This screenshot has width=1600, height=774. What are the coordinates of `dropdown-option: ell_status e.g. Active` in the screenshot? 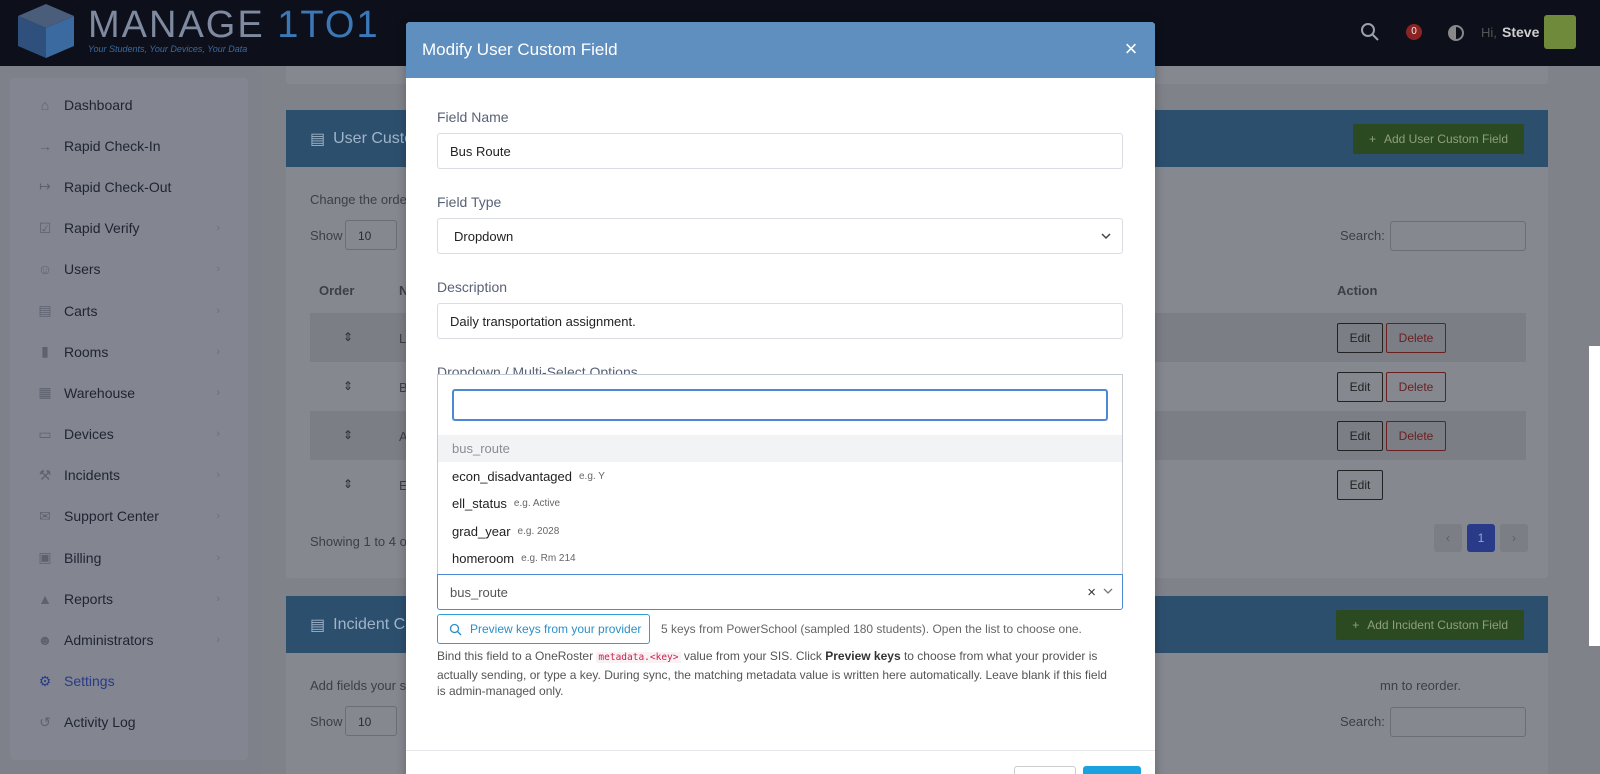 It's located at (780, 503).